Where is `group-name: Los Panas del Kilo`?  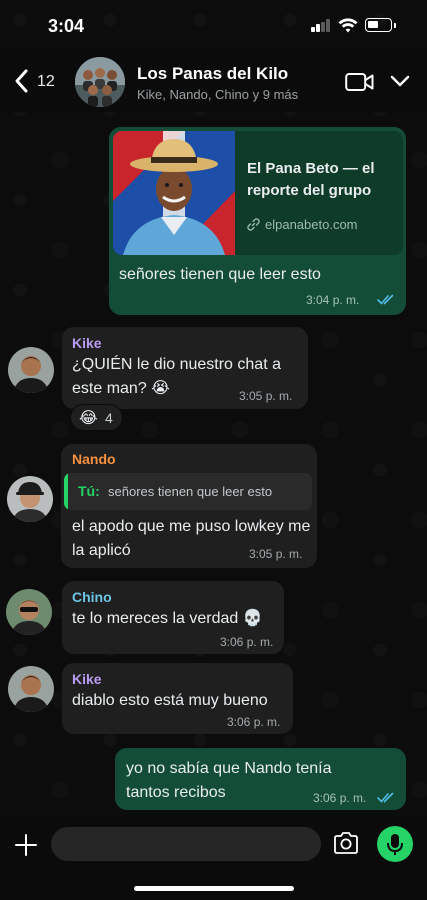 group-name: Los Panas del Kilo is located at coordinates (212, 74).